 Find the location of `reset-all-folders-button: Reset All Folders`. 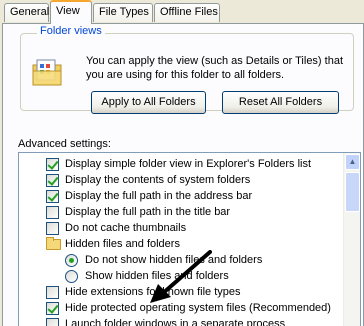

reset-all-folders-button: Reset All Folders is located at coordinates (280, 102).